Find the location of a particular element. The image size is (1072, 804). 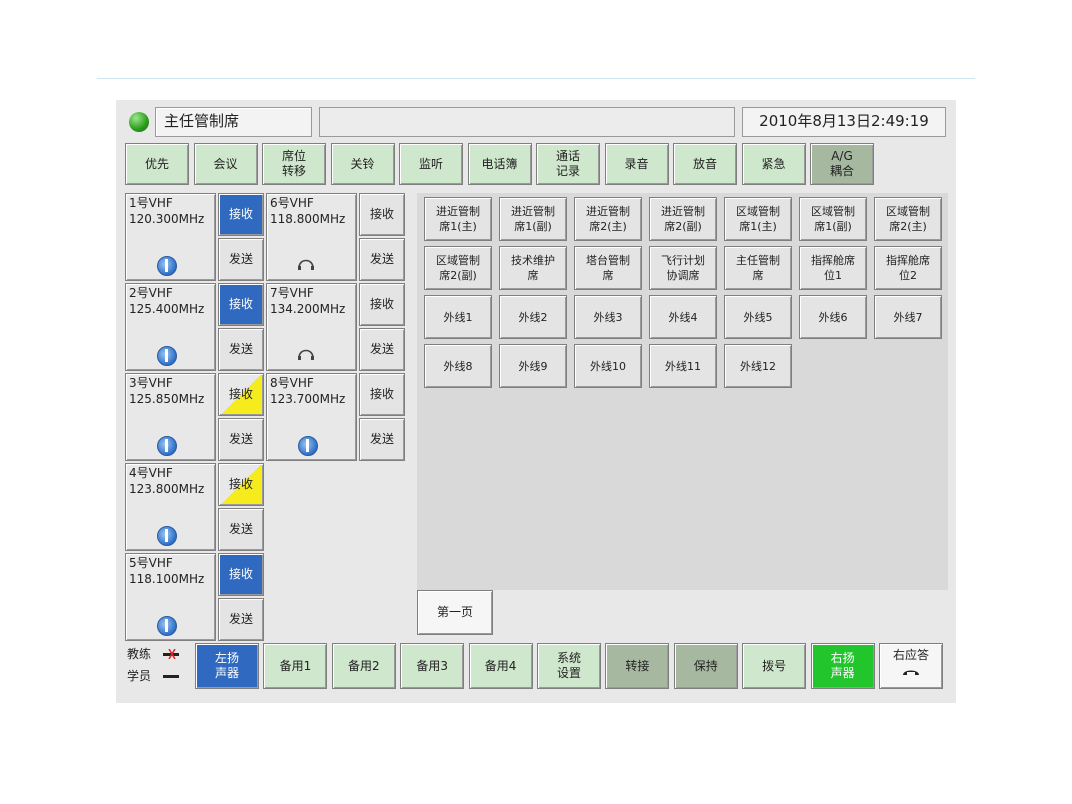

radio-frequency: 118.100MHz is located at coordinates (167, 579).